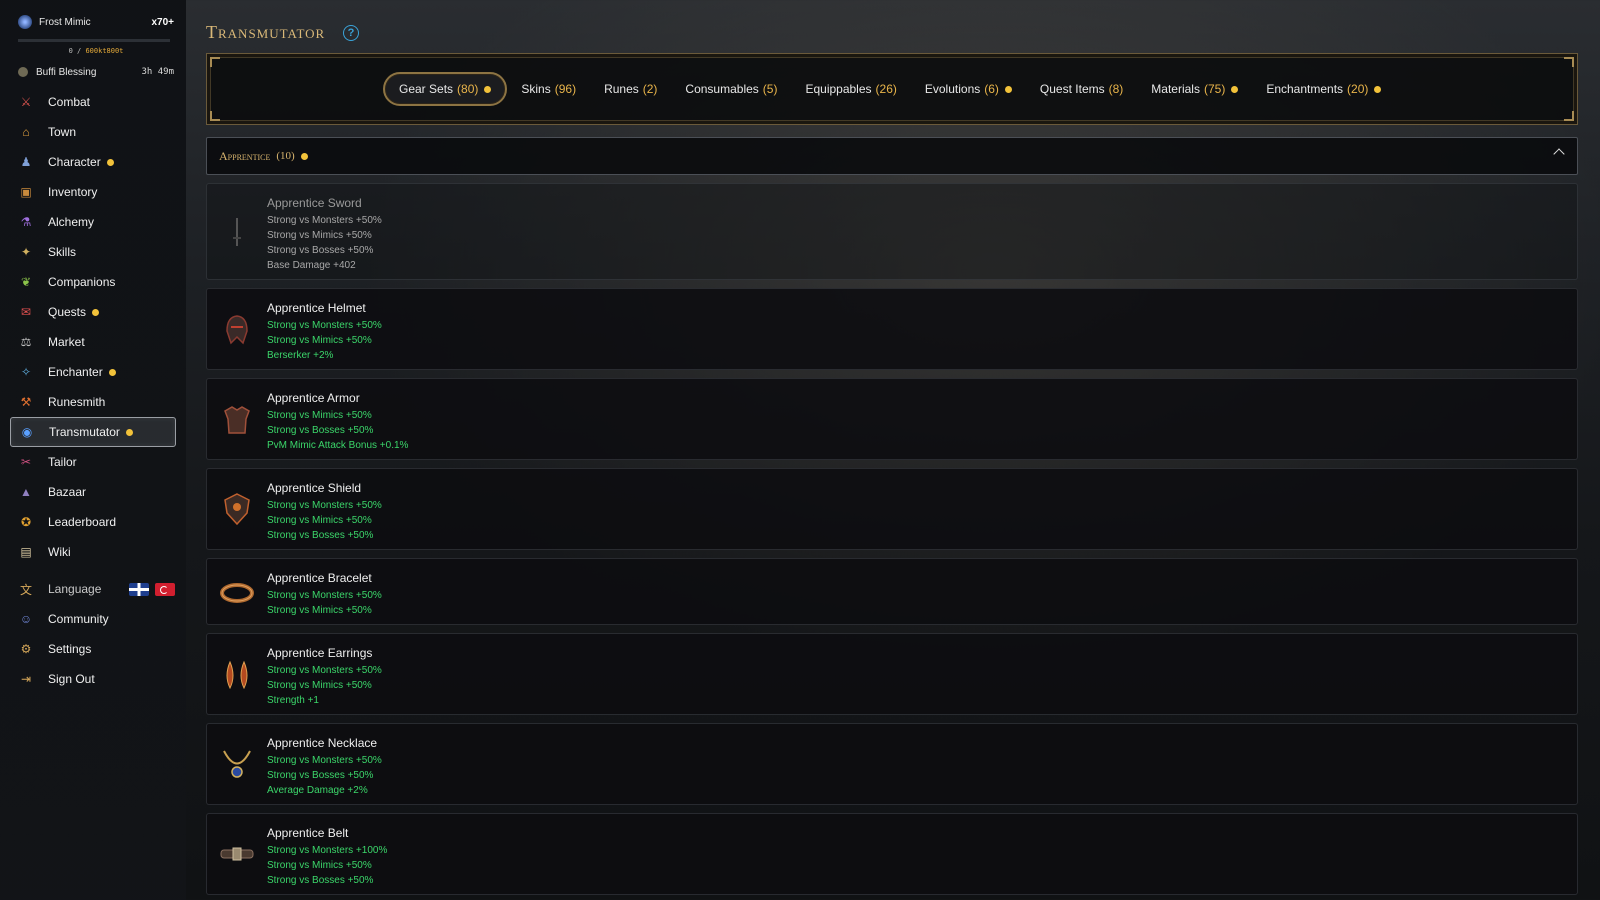  What do you see at coordinates (93, 432) in the screenshot?
I see `sidebar-item-transmutator: ◉ Transmutator` at bounding box center [93, 432].